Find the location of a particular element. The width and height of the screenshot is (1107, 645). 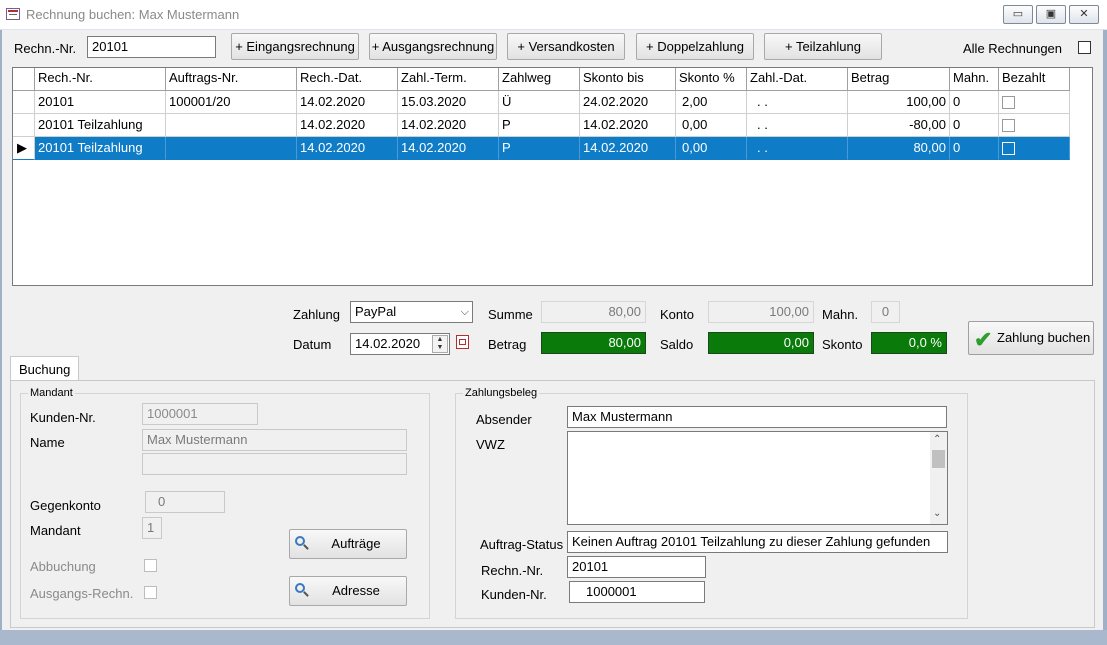

scroll-down-icon: ⌄ is located at coordinates (937, 513).